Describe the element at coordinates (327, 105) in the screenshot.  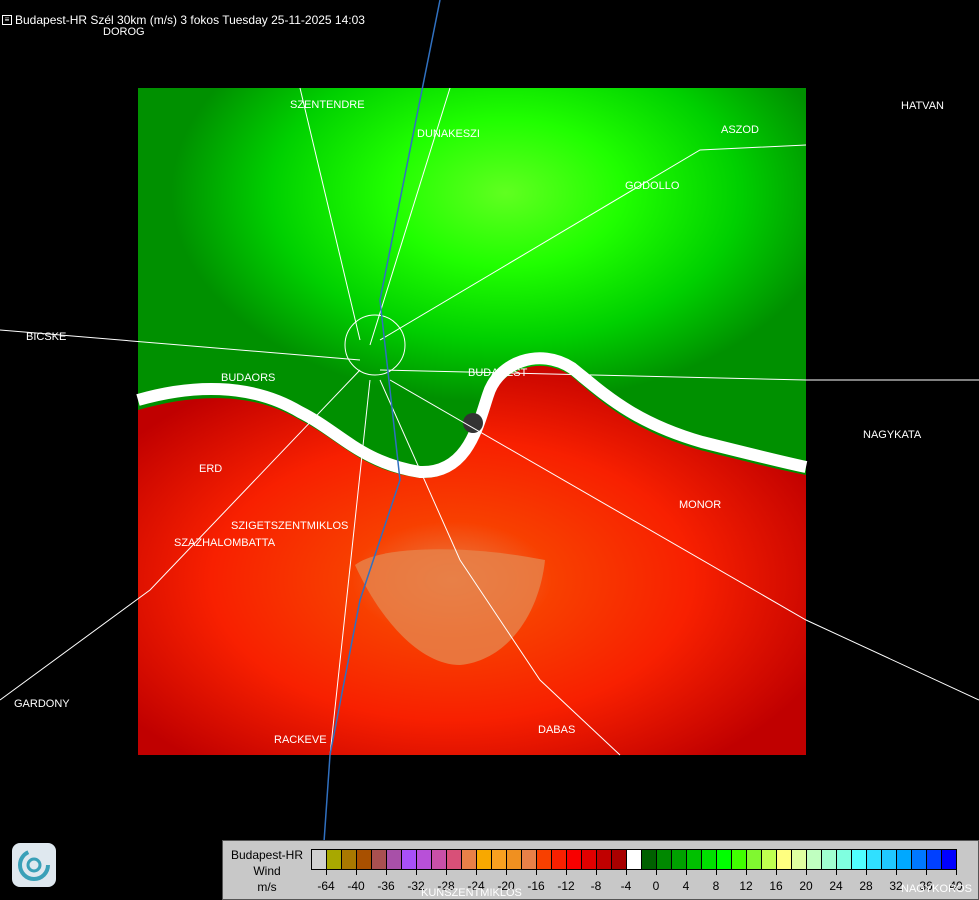
I see `place-label: SZENTENDRE` at that location.